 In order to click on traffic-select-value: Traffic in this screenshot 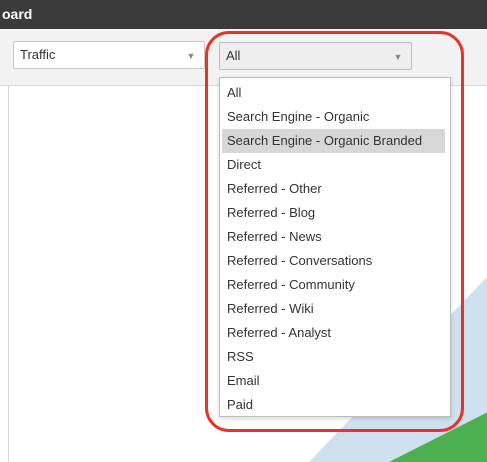, I will do `click(38, 54)`.